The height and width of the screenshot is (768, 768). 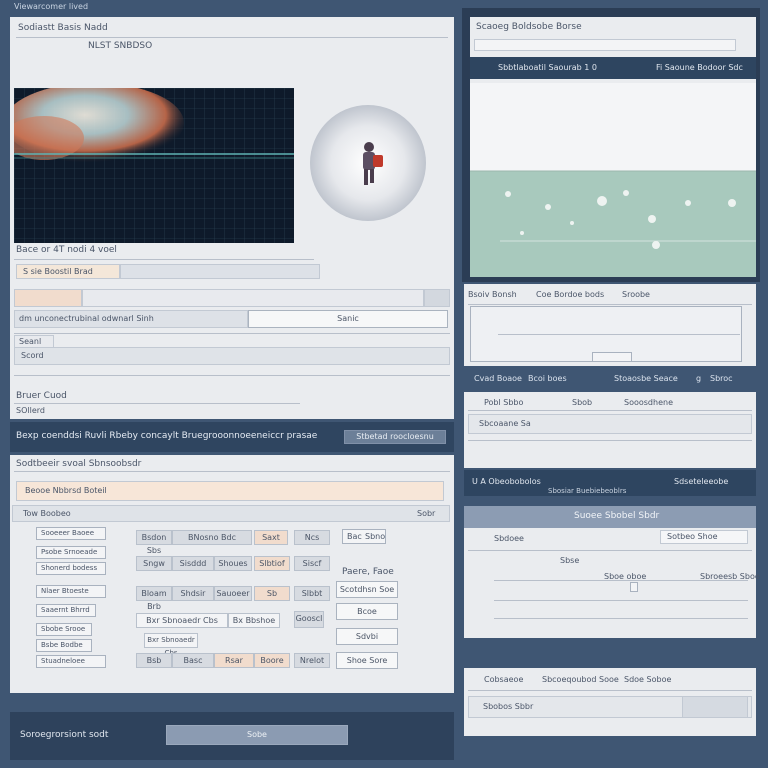 What do you see at coordinates (648, 679) in the screenshot?
I see `right-bottom-right: Sdoe Soboe` at bounding box center [648, 679].